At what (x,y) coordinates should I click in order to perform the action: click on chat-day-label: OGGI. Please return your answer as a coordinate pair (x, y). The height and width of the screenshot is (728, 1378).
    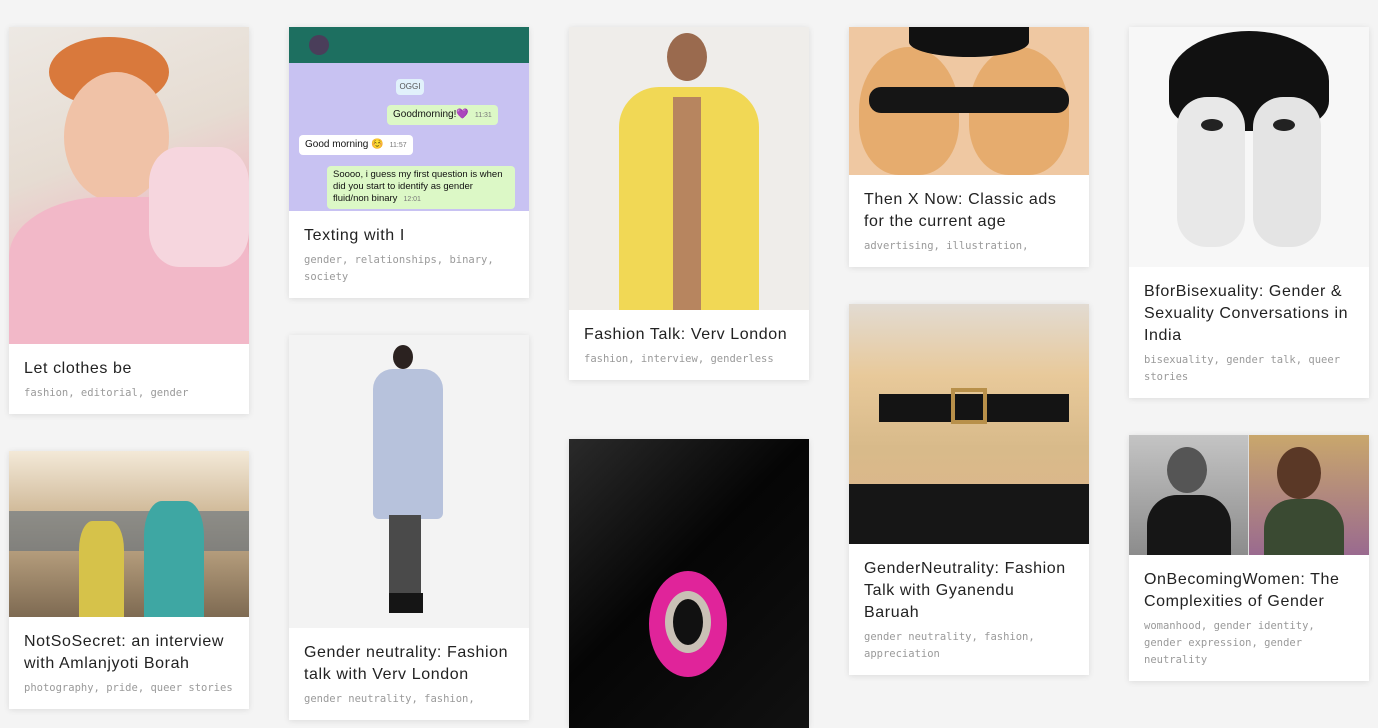
    Looking at the image, I should click on (410, 87).